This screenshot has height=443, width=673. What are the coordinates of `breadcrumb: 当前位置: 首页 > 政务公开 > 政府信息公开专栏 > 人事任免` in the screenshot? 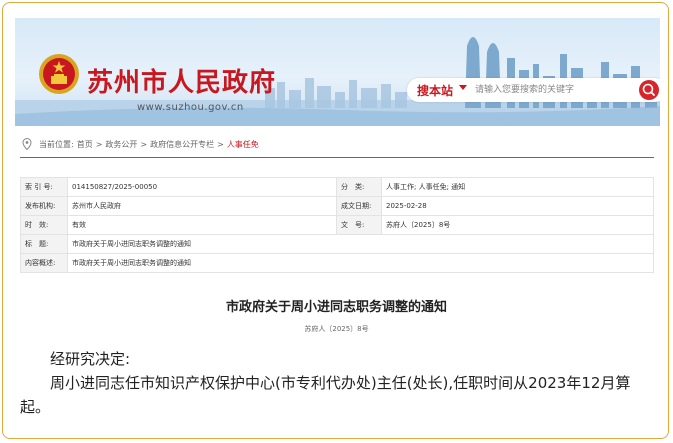 It's located at (140, 144).